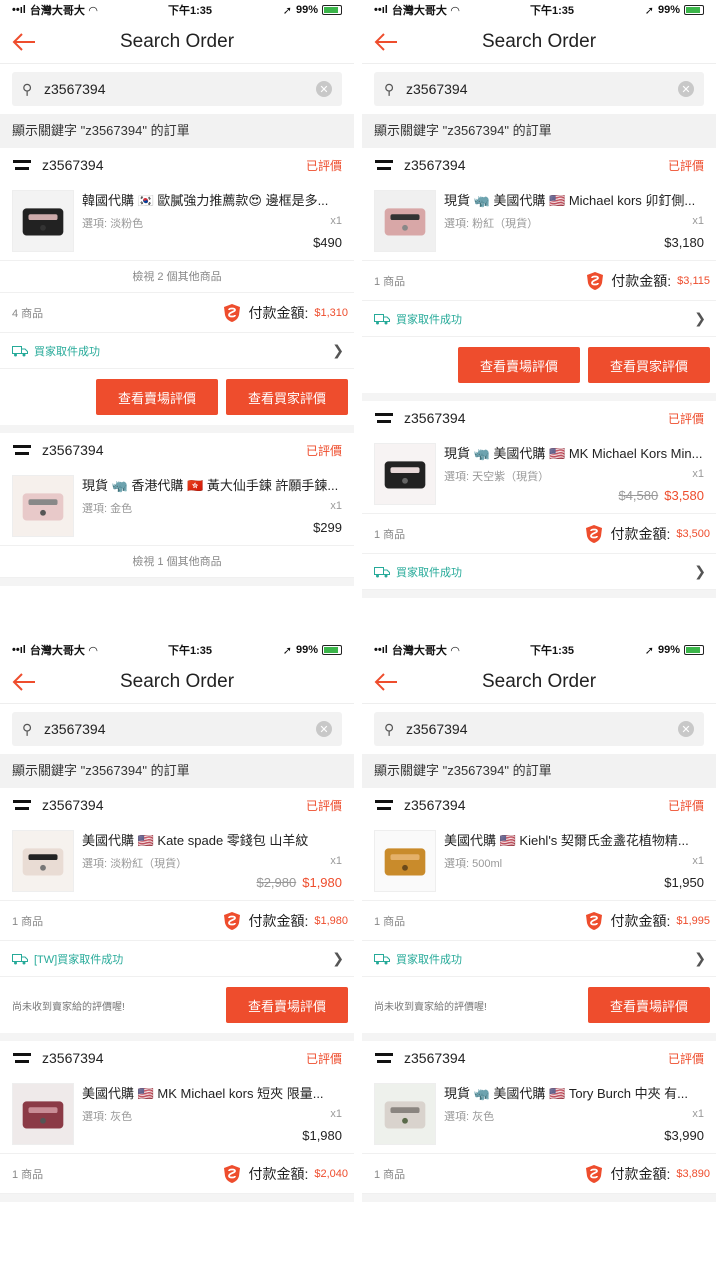  I want to click on view-more-items: 檢視 1 個其他商品, so click(177, 562).